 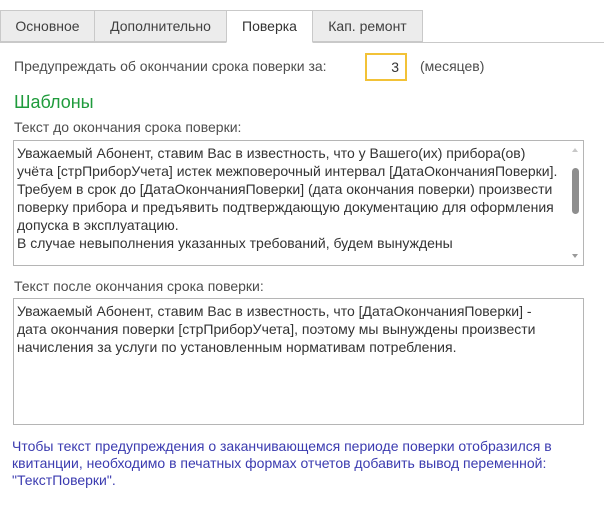 I want to click on scroll-up-icon, so click(x=575, y=150).